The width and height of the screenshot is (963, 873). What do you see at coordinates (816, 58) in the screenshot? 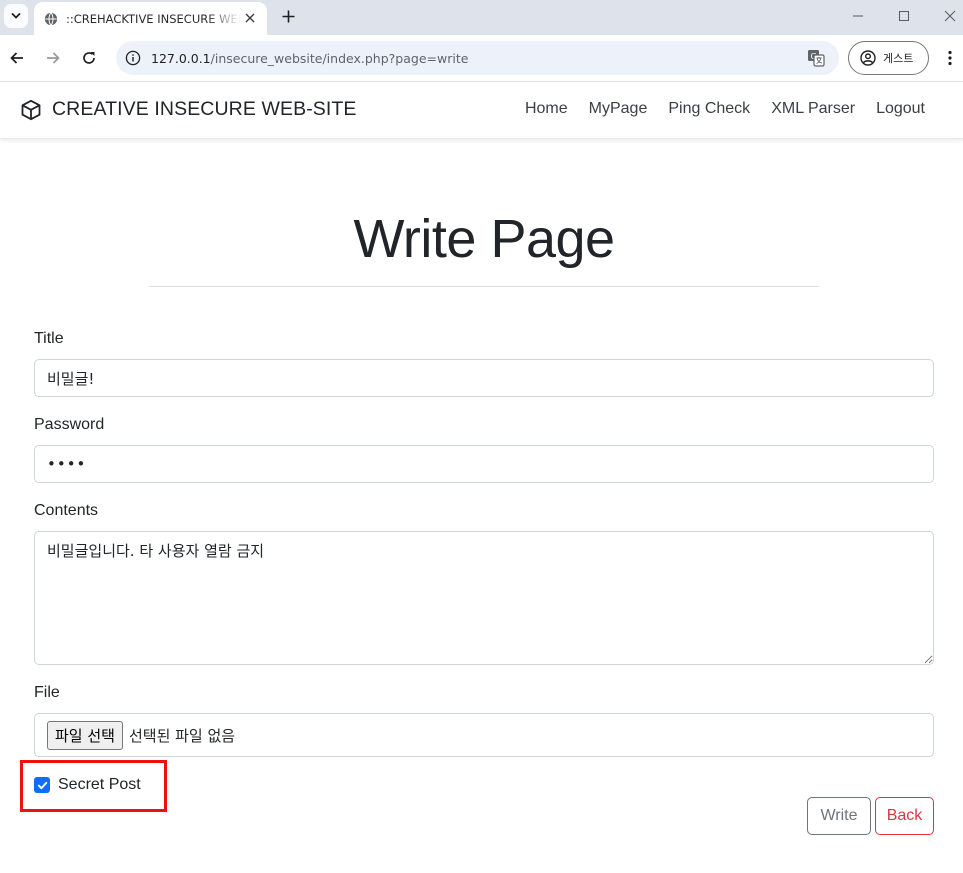
I see `translate-icon: G` at bounding box center [816, 58].